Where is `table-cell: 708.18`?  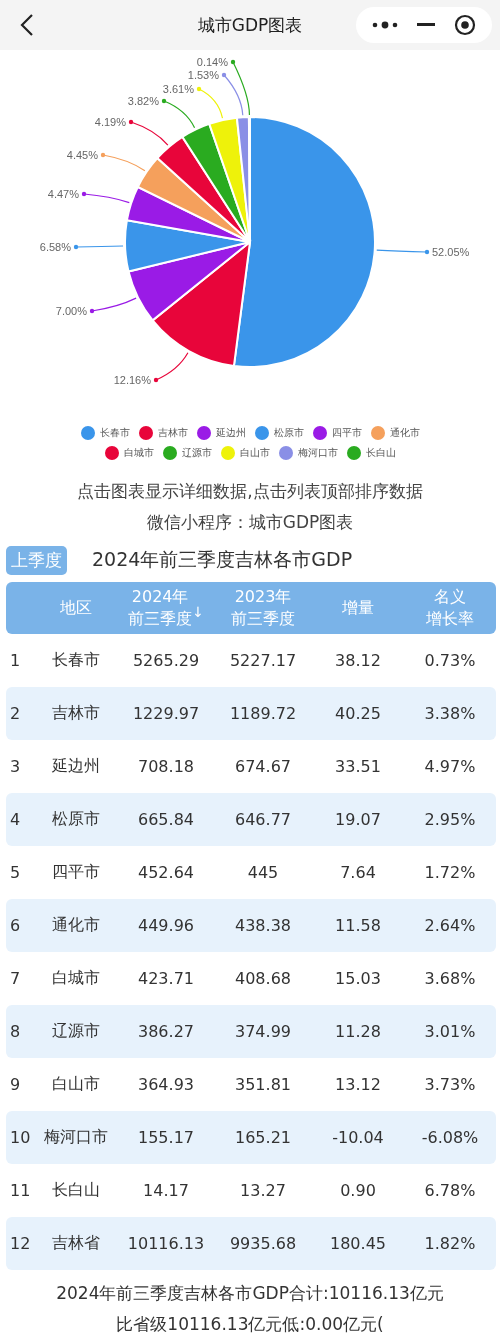 table-cell: 708.18 is located at coordinates (166, 766).